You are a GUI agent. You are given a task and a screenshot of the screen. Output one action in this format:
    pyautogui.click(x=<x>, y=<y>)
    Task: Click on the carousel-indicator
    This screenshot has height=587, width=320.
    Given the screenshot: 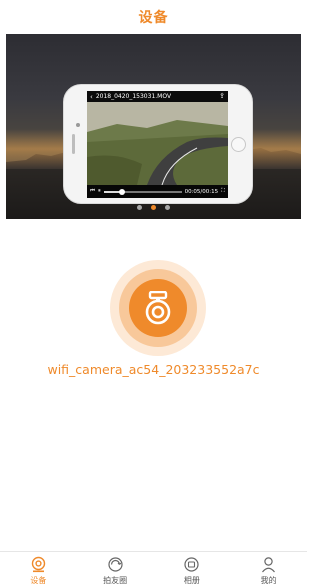 What is the action you would take?
    pyautogui.click(x=153, y=209)
    